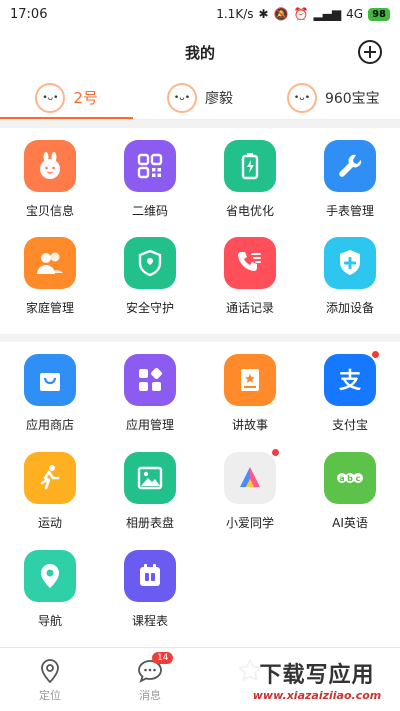 The image size is (400, 711). I want to click on grid-item-storytelling: 讲故事, so click(250, 402).